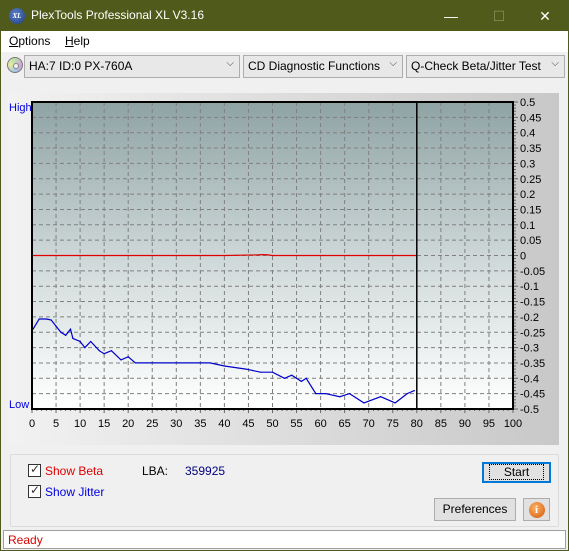 The image size is (569, 551). Describe the element at coordinates (529, 410) in the screenshot. I see `y-tick-label: -0.5` at that location.